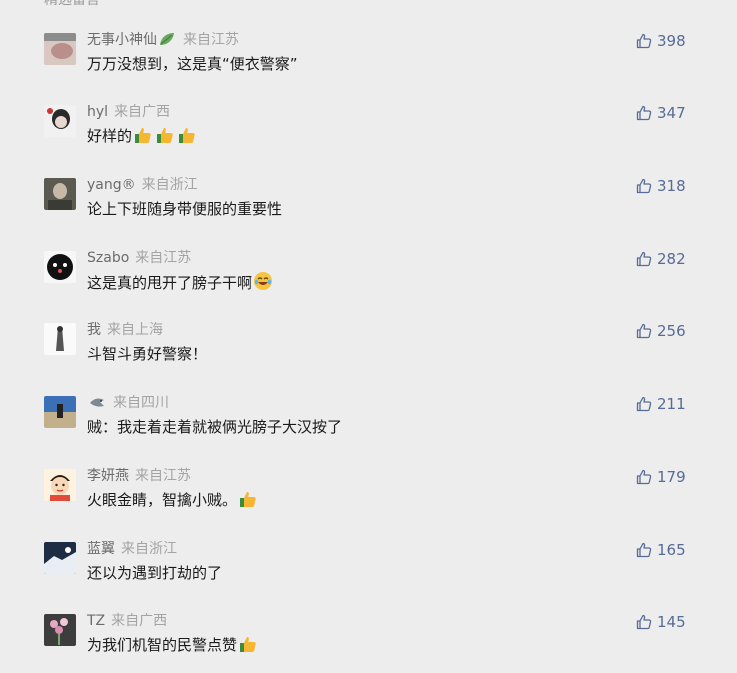 The height and width of the screenshot is (673, 737). What do you see at coordinates (162, 500) in the screenshot?
I see `comment-text-content: 火眼金睛，智擒小贼。` at bounding box center [162, 500].